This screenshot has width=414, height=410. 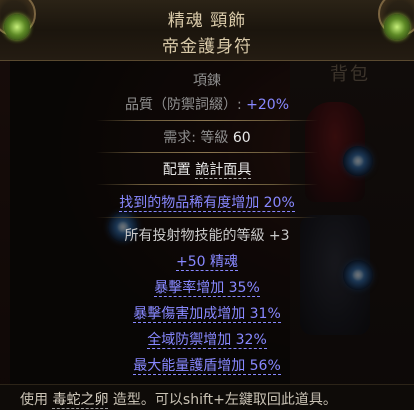 I want to click on explicit-mod-text: 暴擊率增加 35%, so click(x=207, y=288).